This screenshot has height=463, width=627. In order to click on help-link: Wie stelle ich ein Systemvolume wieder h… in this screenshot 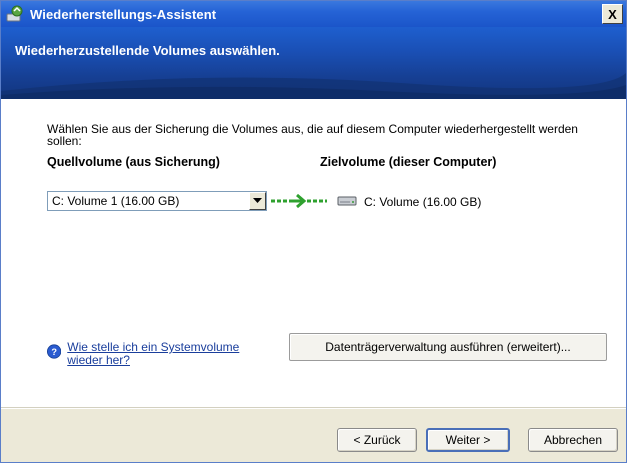, I will do `click(167, 354)`.